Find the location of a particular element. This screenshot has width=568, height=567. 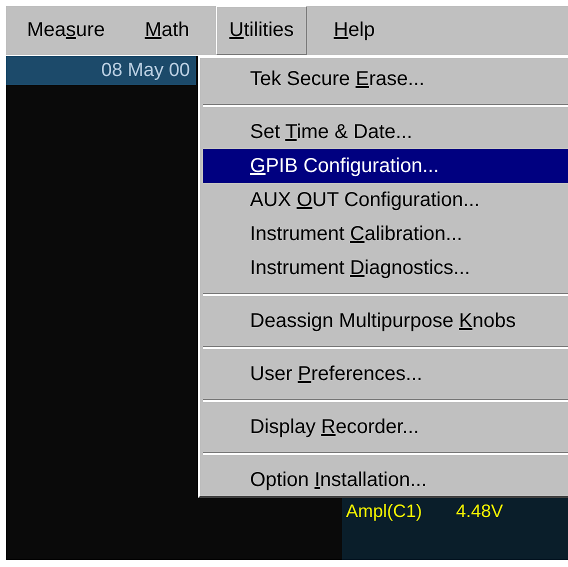

menu-title: Help is located at coordinates (354, 30).